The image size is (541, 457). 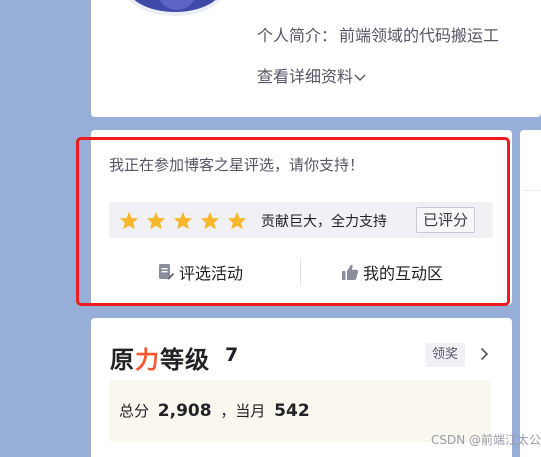 I want to click on stats-line: 总分 2,908 ，当月 542, so click(x=216, y=410).